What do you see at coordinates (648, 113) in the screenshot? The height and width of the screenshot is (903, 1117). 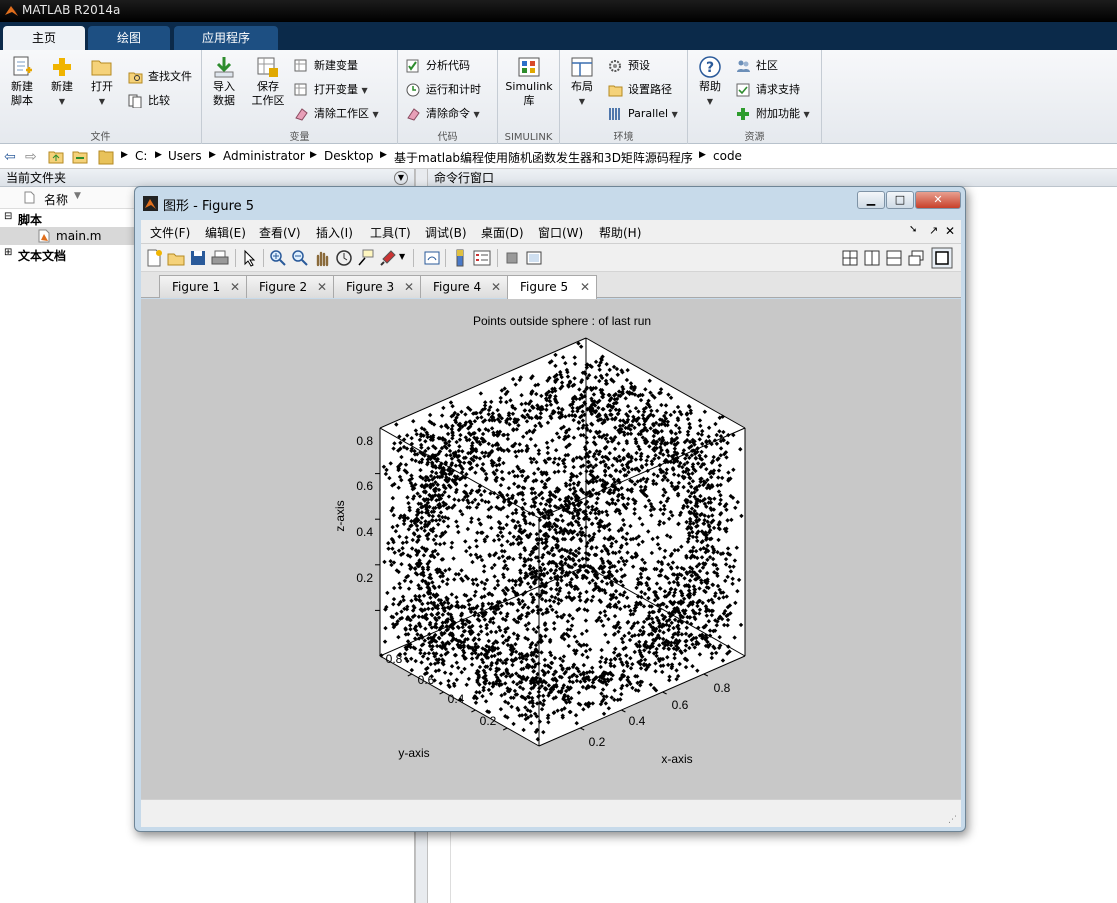 I see `parallel-label: Parallel` at bounding box center [648, 113].